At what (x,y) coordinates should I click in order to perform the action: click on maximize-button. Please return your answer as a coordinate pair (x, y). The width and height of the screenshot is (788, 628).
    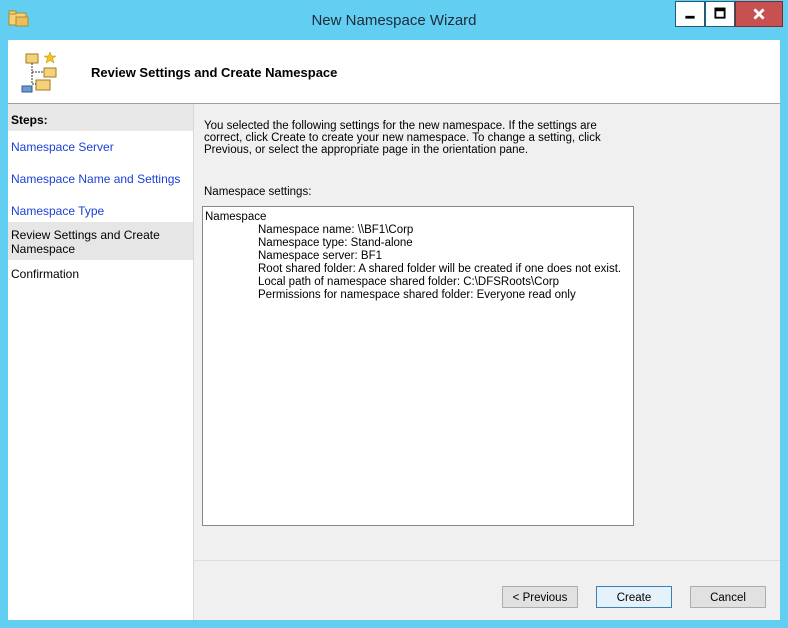
    Looking at the image, I should click on (720, 14).